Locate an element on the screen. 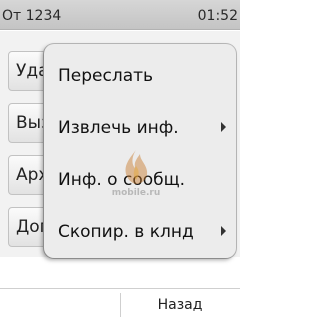 Image resolution: width=320 pixels, height=320 pixels. menu-item-extract-info: Извлечь инф. is located at coordinates (140, 128).